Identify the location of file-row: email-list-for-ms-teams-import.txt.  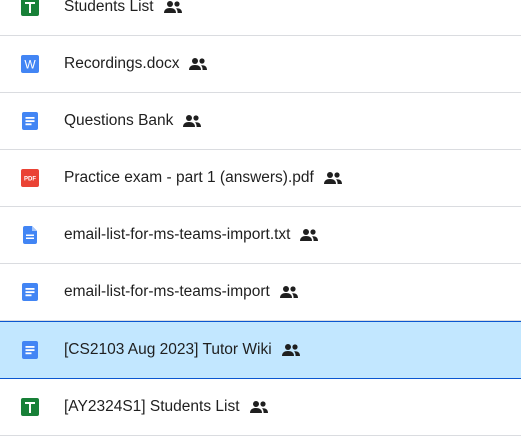
(260, 235).